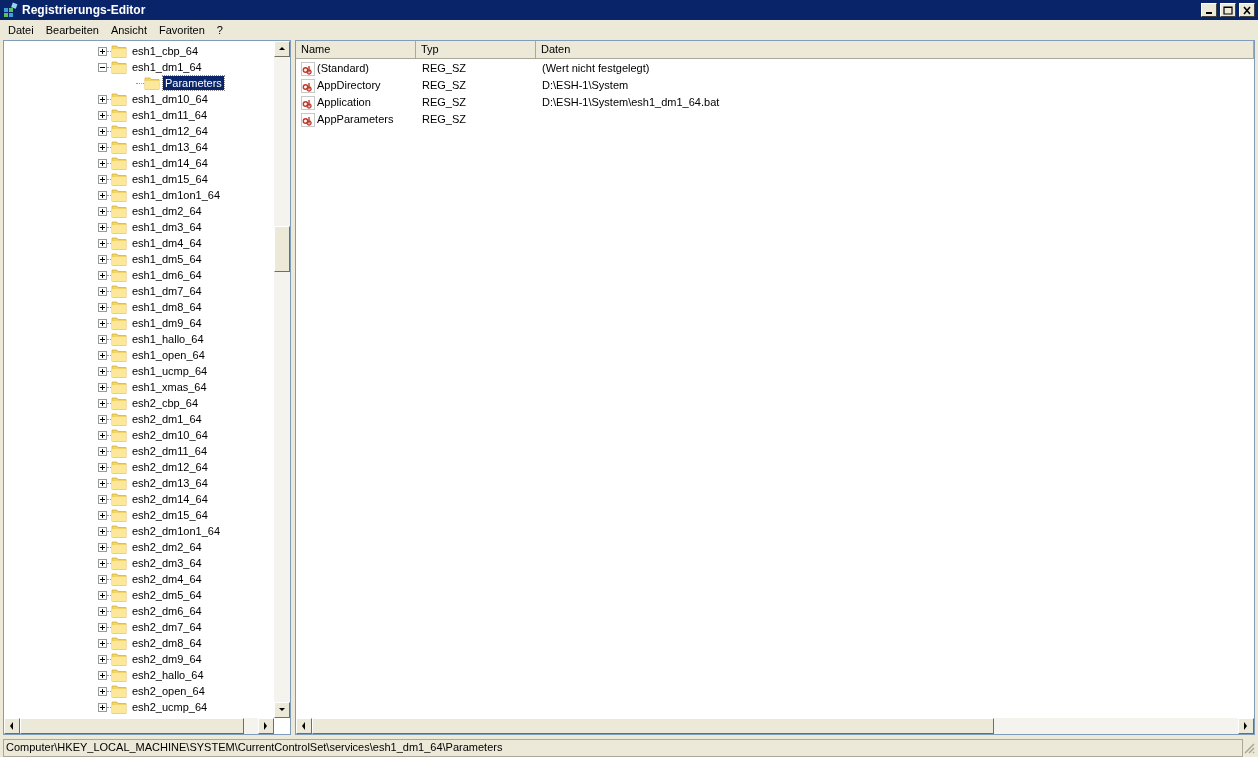  Describe the element at coordinates (168, 339) in the screenshot. I see `tree-item: esh1_hallo_64` at that location.